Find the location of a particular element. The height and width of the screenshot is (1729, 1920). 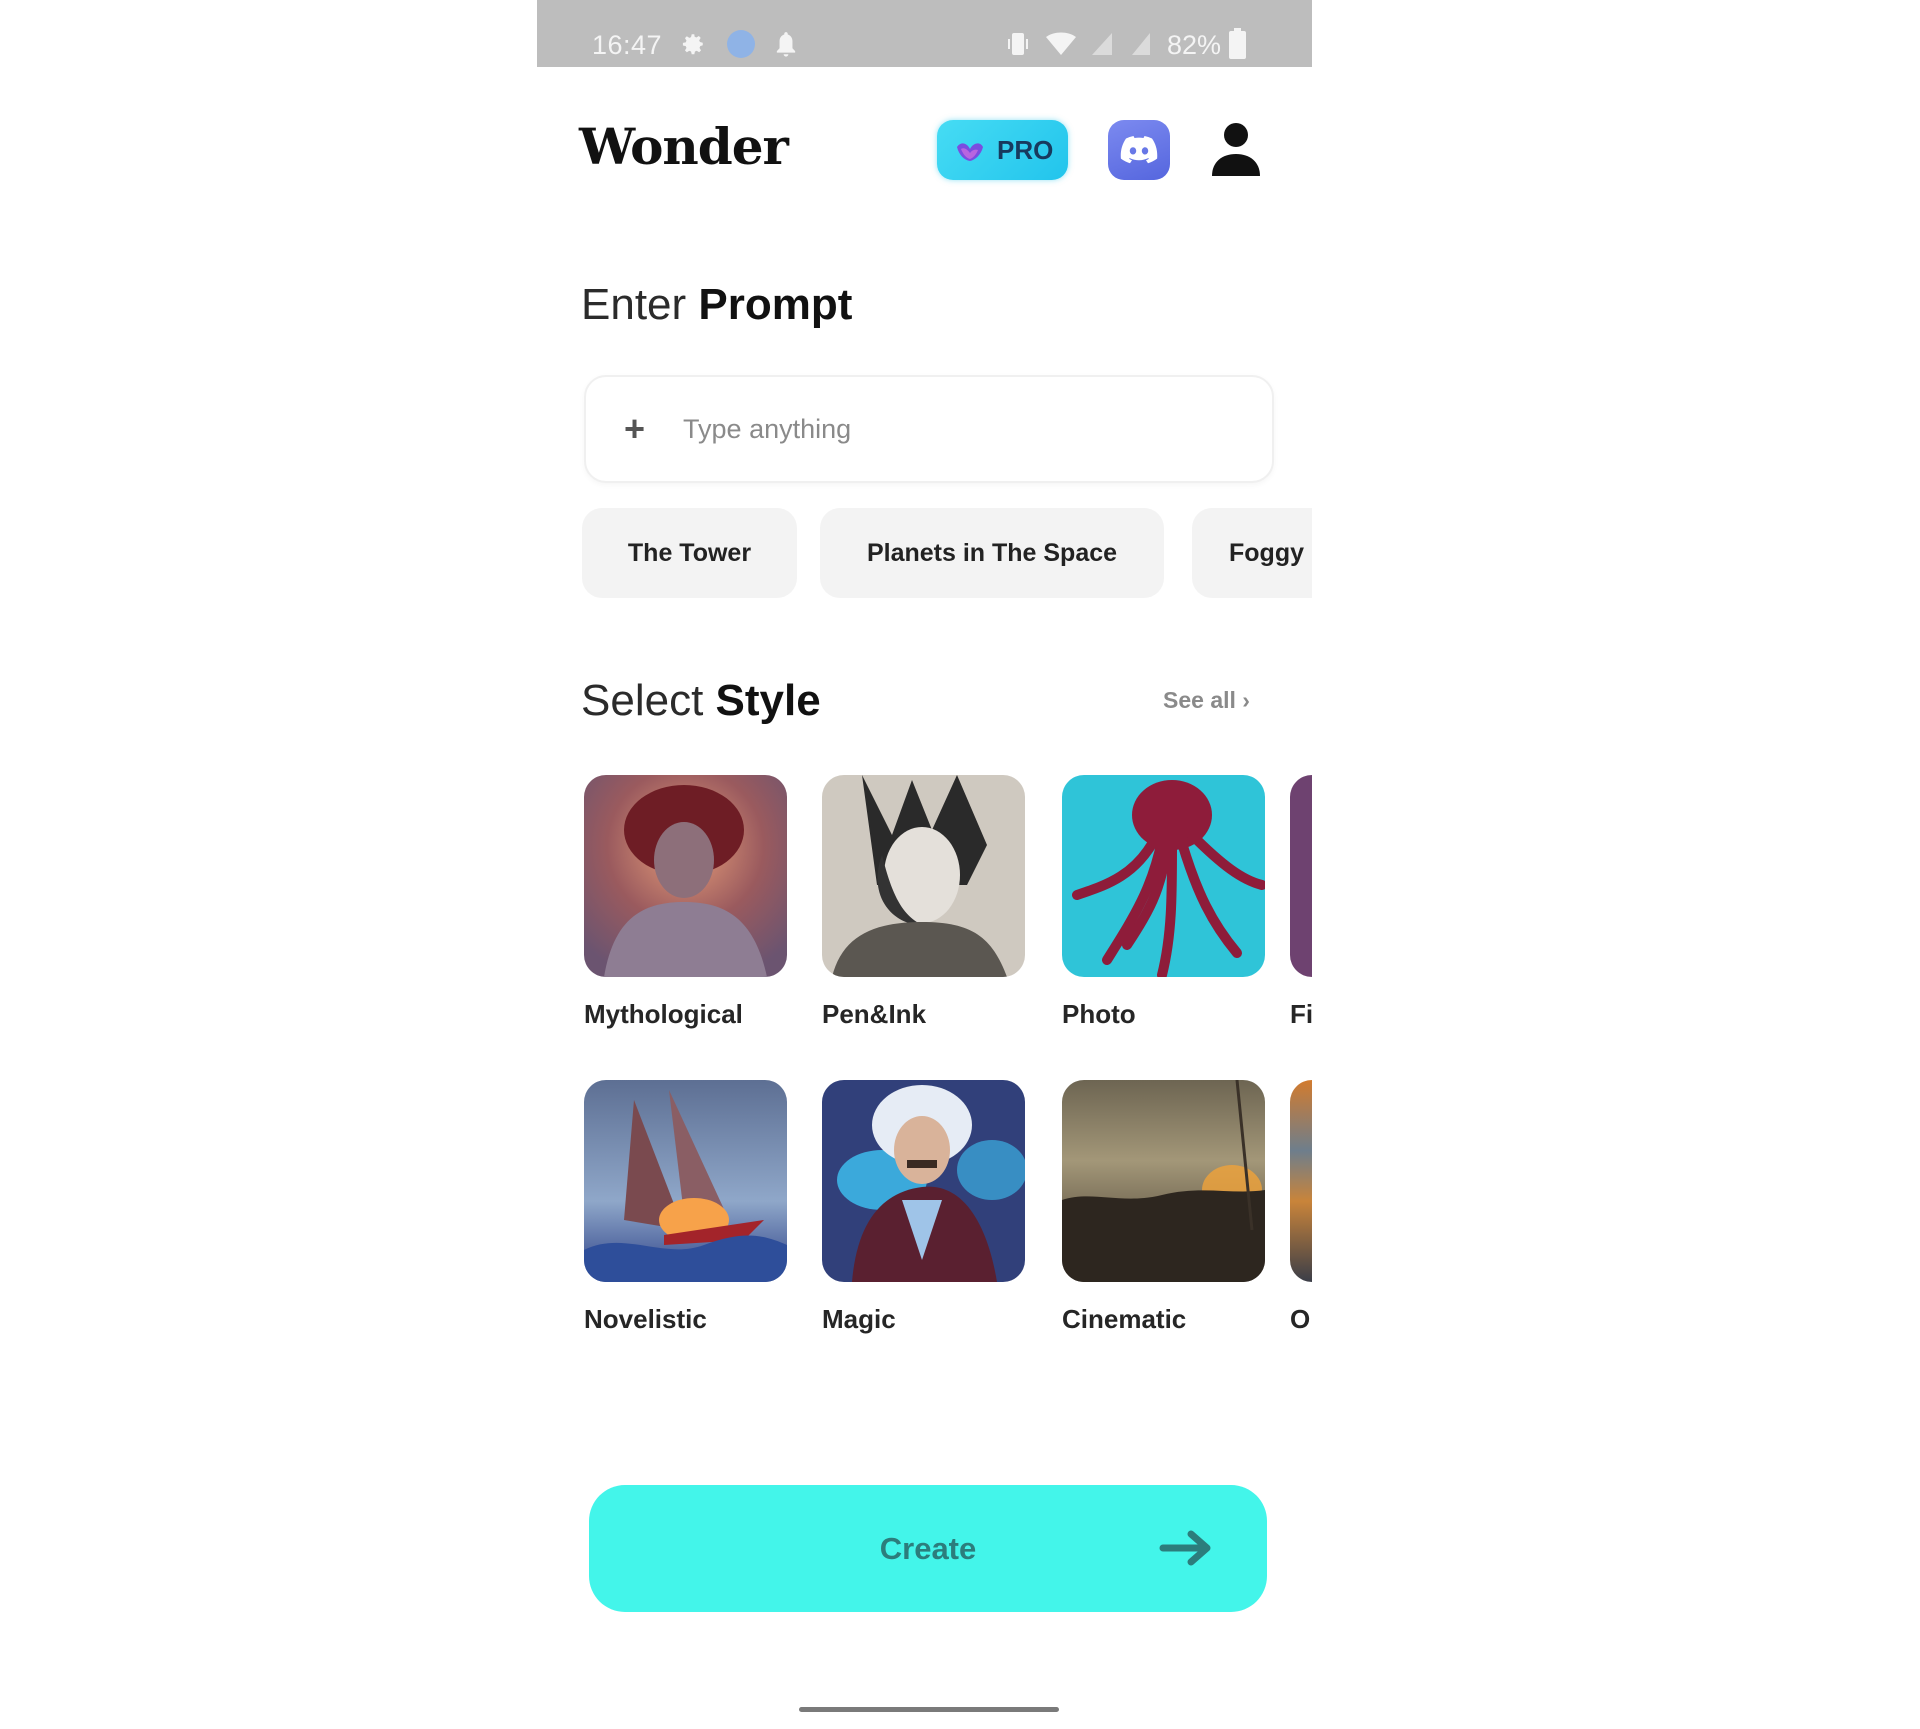

style-label: Fi is located at coordinates (1301, 1014).